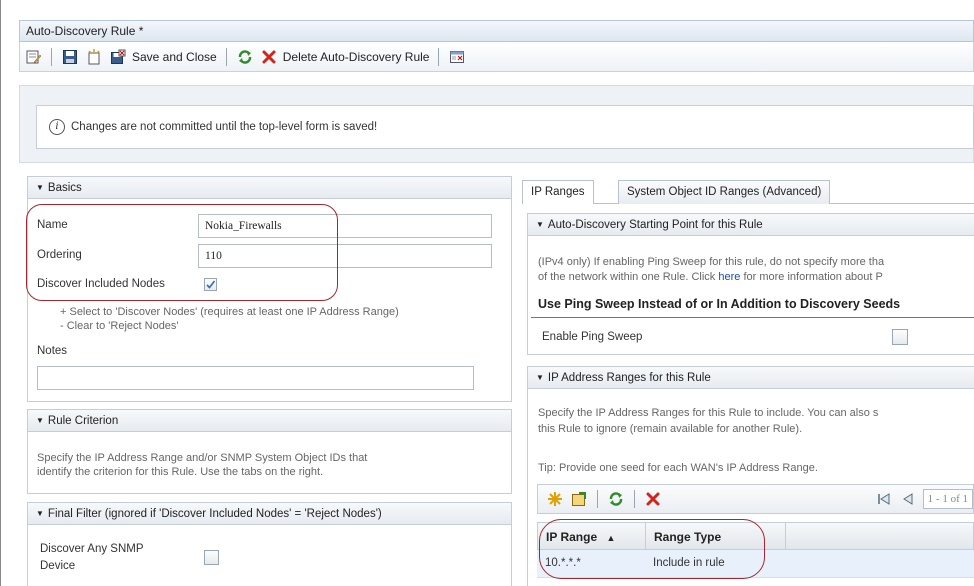  What do you see at coordinates (0, 293) in the screenshot?
I see `window-left-border` at bounding box center [0, 293].